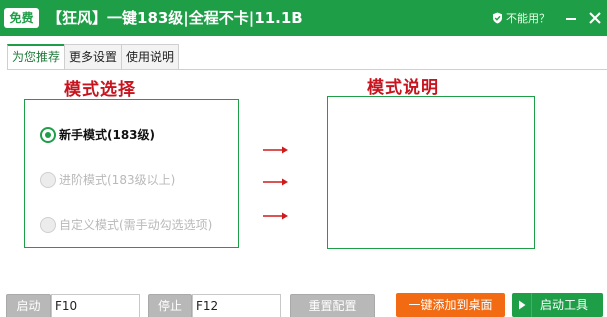 The image size is (607, 317). I want to click on tab-bar: 为您推荐 更多设置 使用说明, so click(93, 57).